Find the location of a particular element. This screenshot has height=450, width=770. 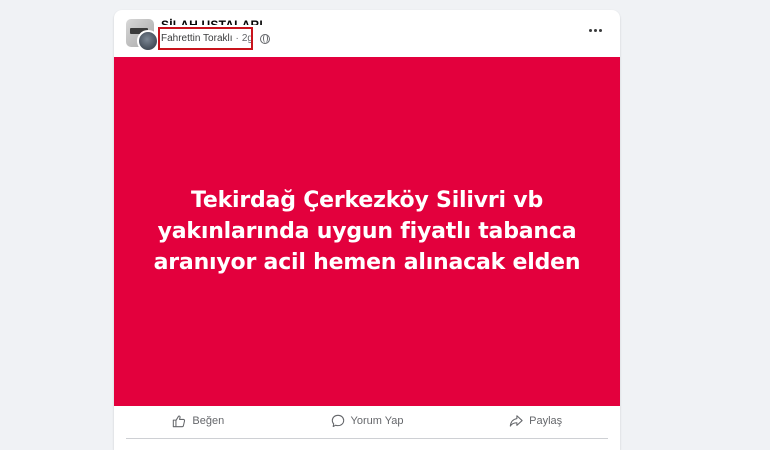

speech-bubble-icon is located at coordinates (337, 421).